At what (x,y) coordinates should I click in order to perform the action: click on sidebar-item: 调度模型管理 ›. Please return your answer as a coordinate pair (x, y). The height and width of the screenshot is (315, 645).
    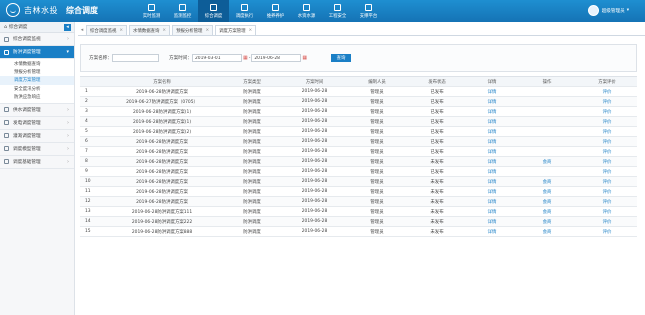
    Looking at the image, I should click on (37, 149).